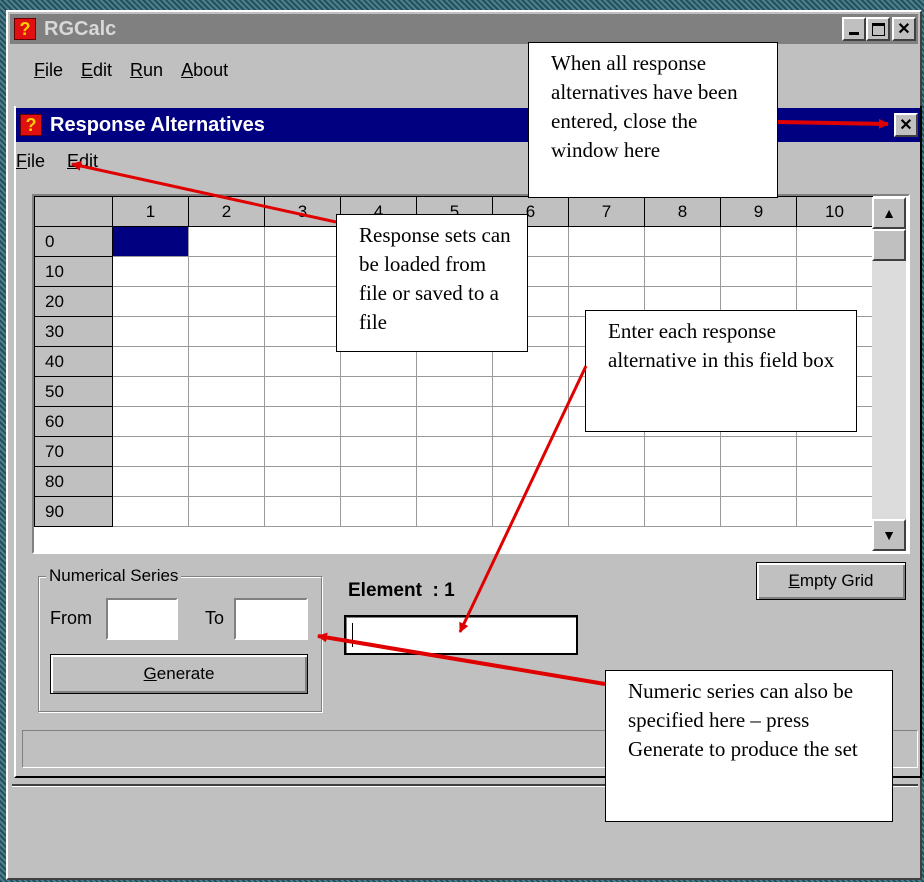  I want to click on generate-button: Generate, so click(179, 674).